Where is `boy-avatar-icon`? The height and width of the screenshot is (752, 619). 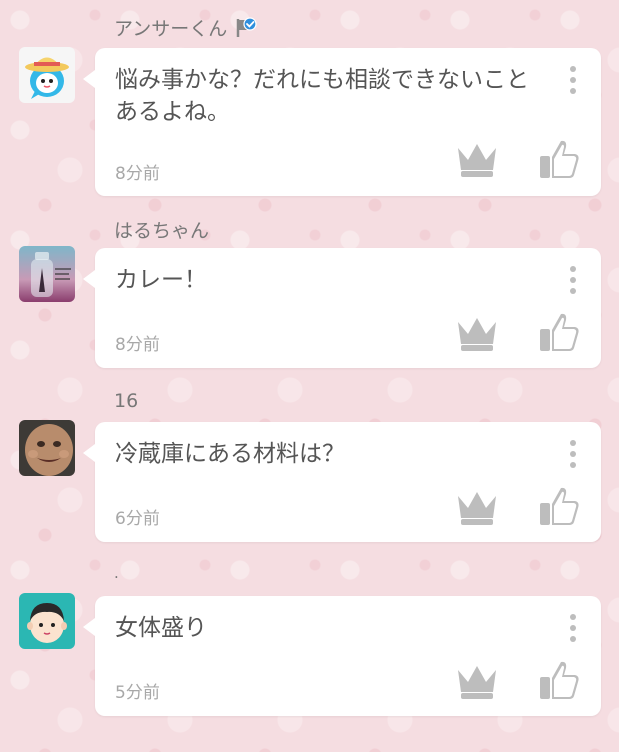
boy-avatar-icon is located at coordinates (47, 621).